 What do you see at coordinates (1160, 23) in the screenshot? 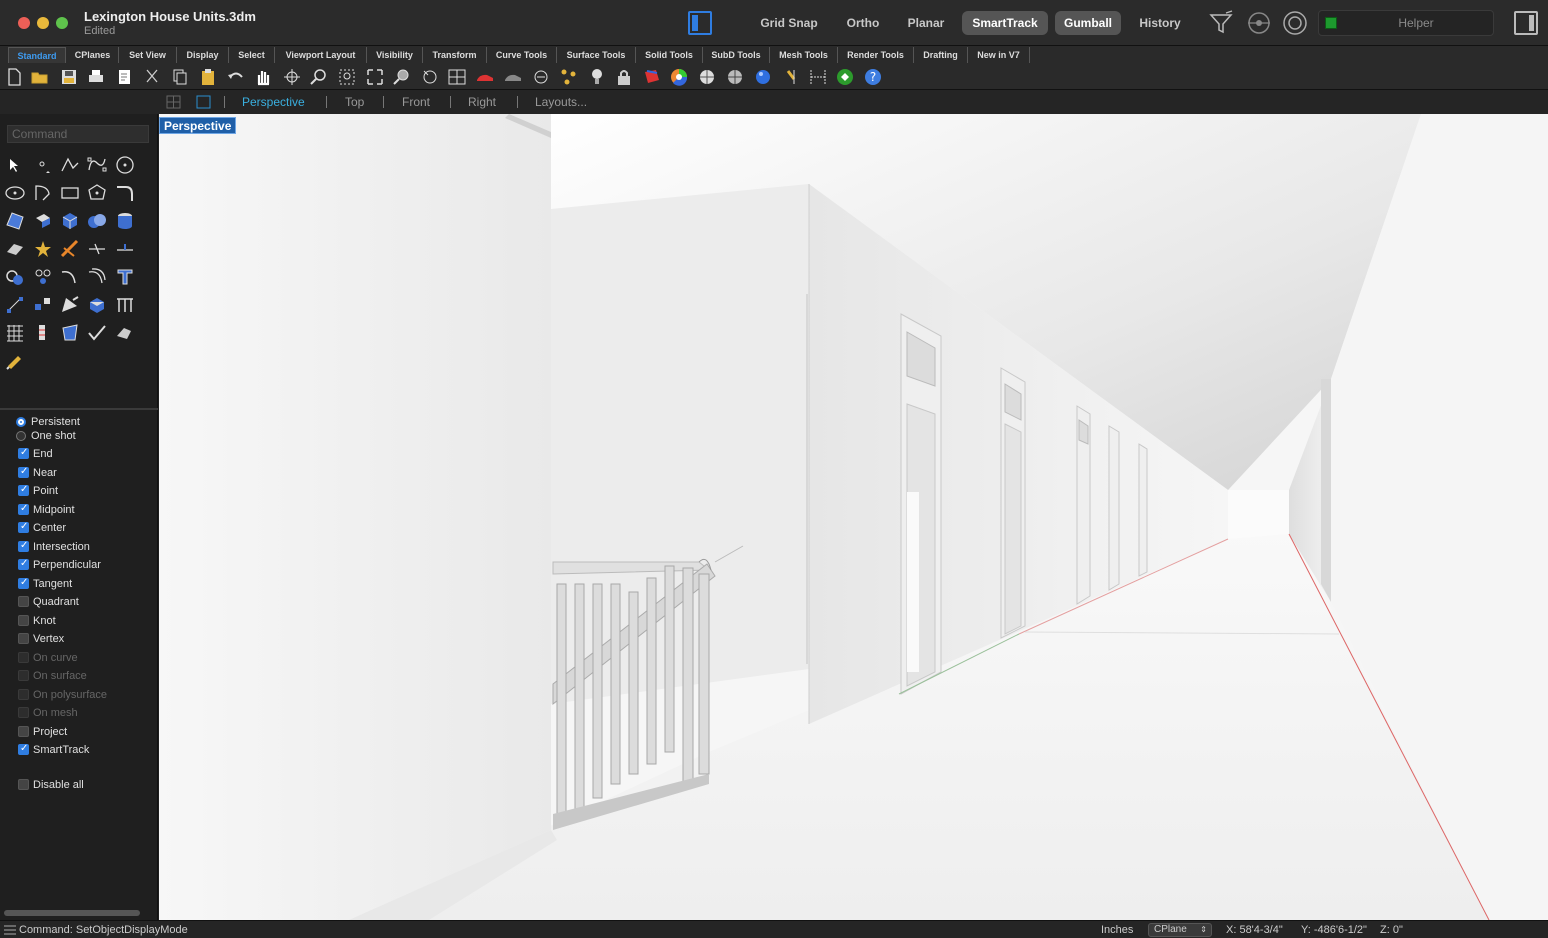
I see `history-toggle: History` at bounding box center [1160, 23].